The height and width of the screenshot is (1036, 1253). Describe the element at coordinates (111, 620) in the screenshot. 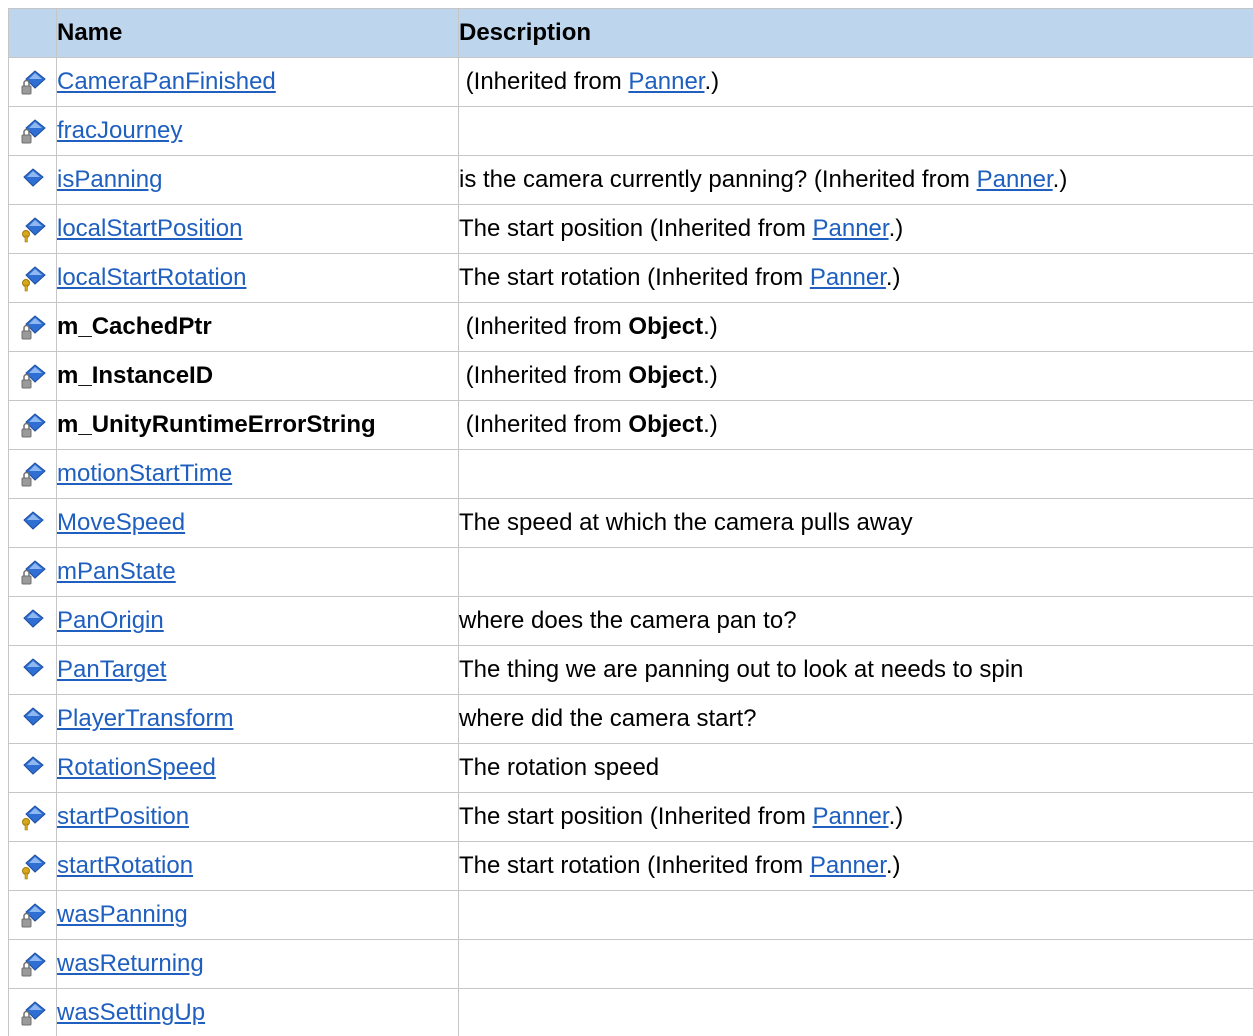

I see `member-name-link: PanOrigin` at that location.